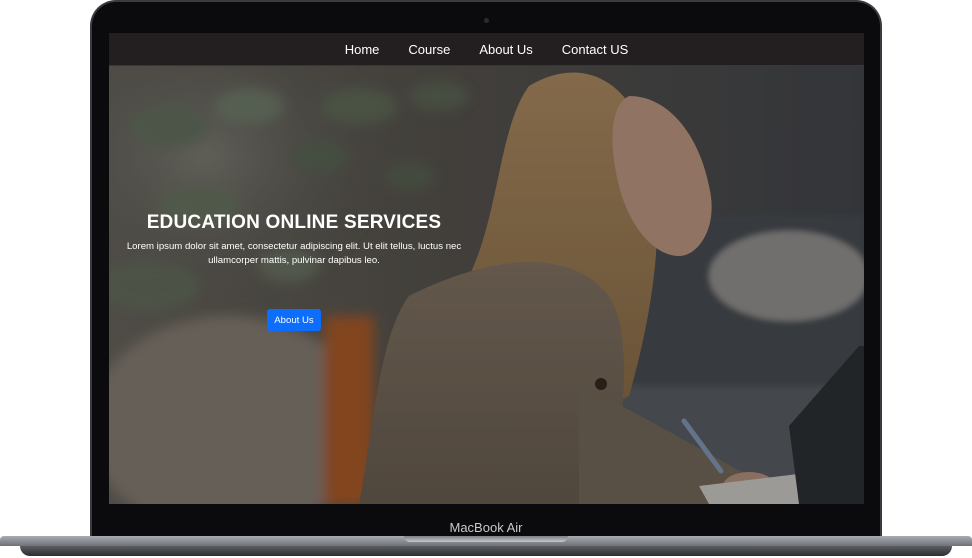 The height and width of the screenshot is (558, 972). Describe the element at coordinates (486, 551) in the screenshot. I see `base-bottom` at that location.